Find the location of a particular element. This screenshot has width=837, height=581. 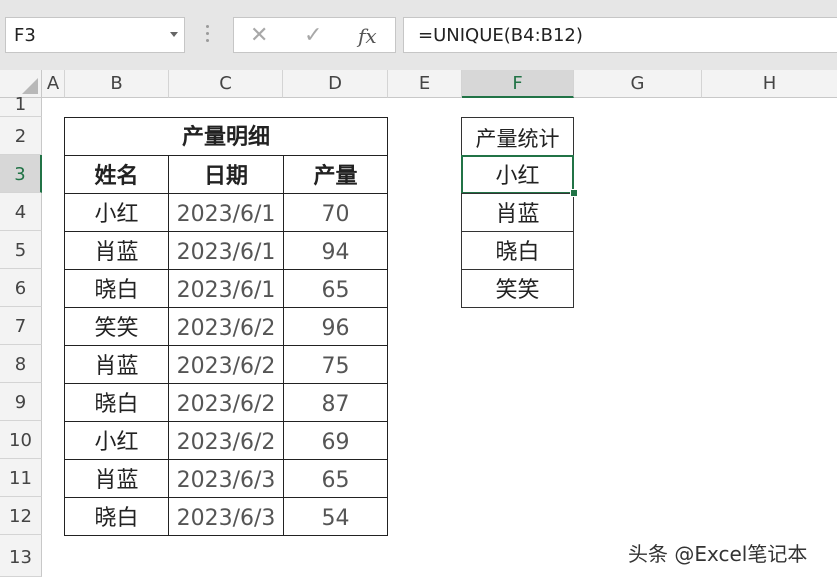

row-header-2: 2 is located at coordinates (21, 136).